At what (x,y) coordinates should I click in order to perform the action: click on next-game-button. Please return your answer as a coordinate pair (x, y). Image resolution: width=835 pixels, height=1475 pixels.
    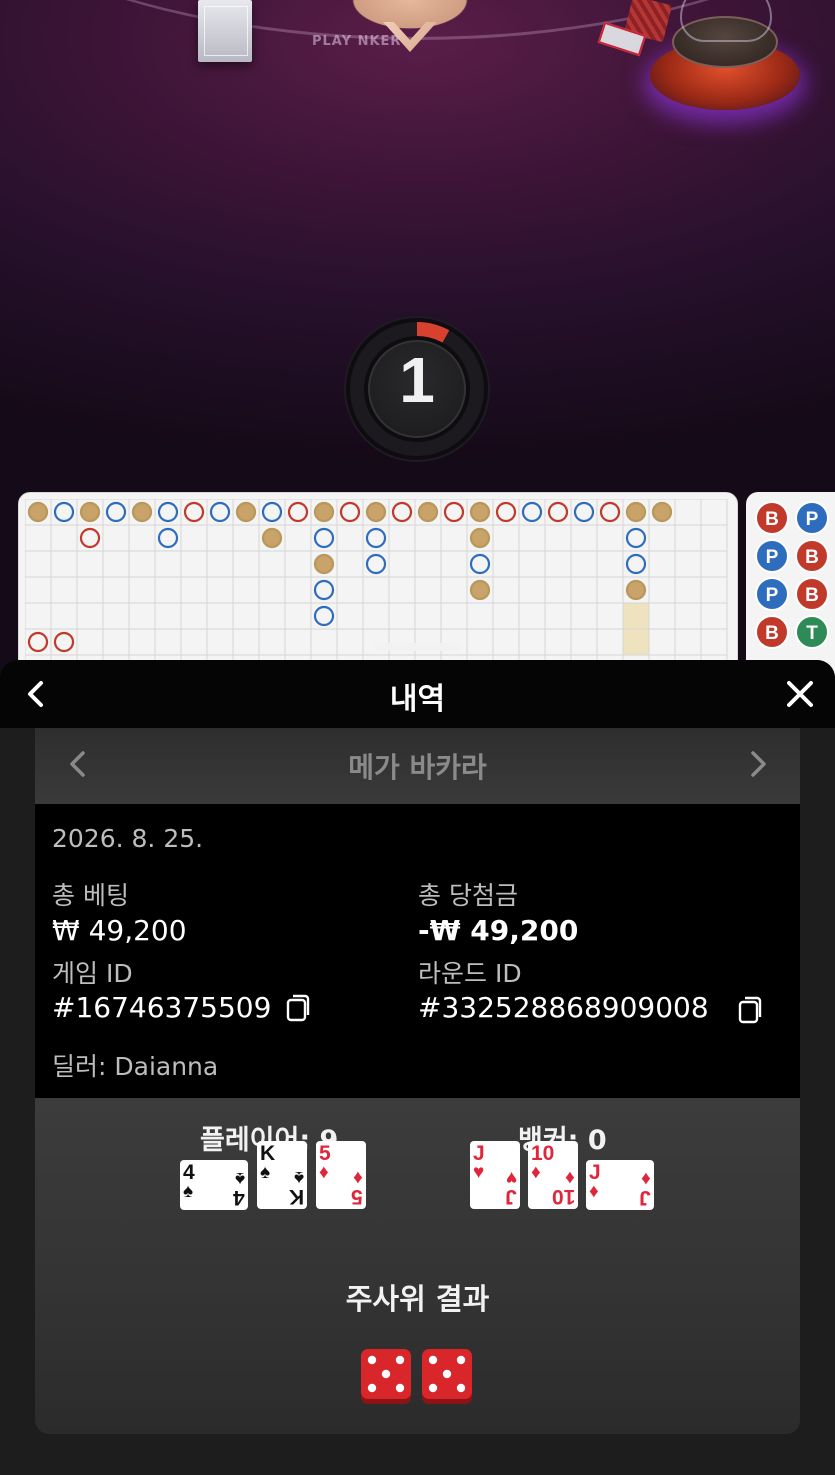
    Looking at the image, I should click on (758, 764).